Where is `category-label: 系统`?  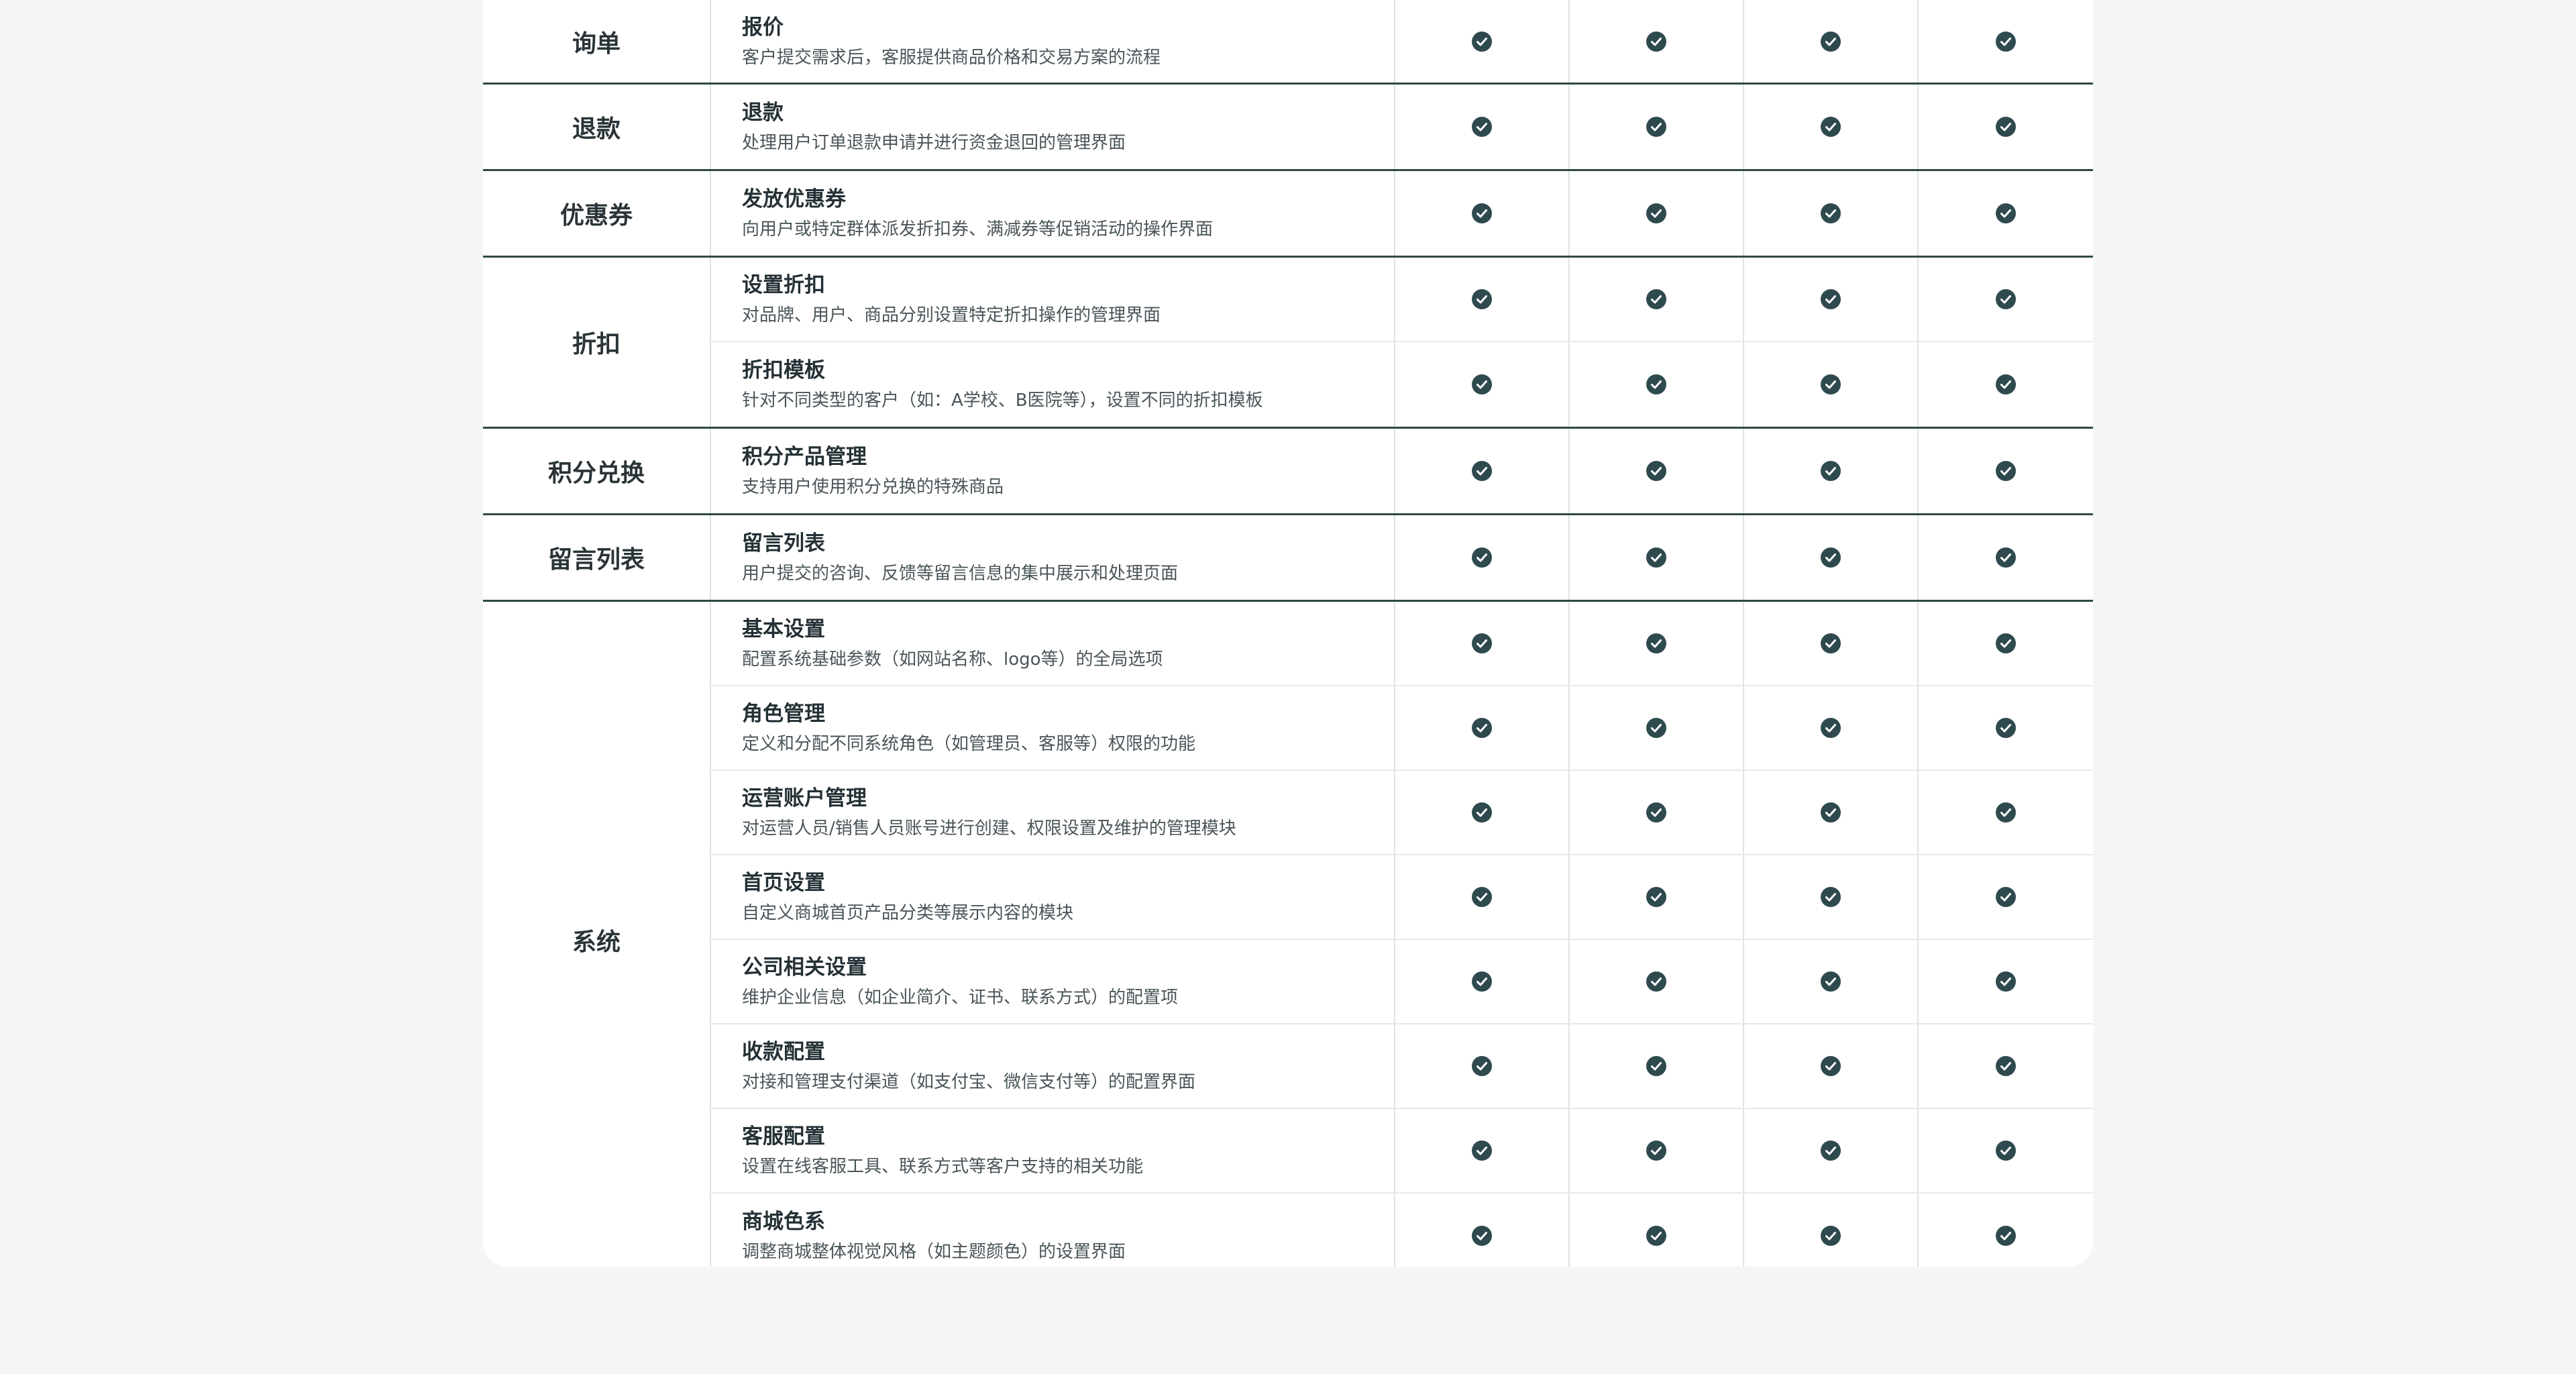
category-label: 系统 is located at coordinates (597, 935).